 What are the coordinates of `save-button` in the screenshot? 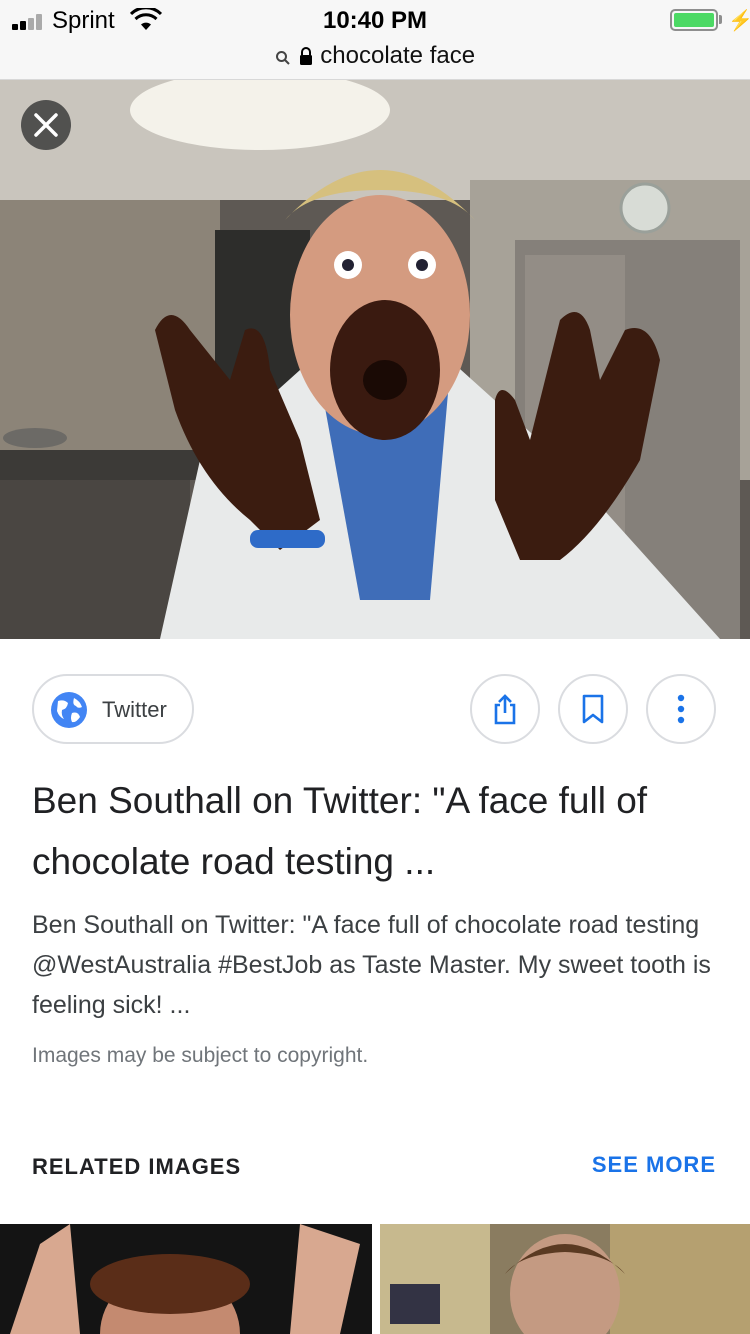 It's located at (593, 709).